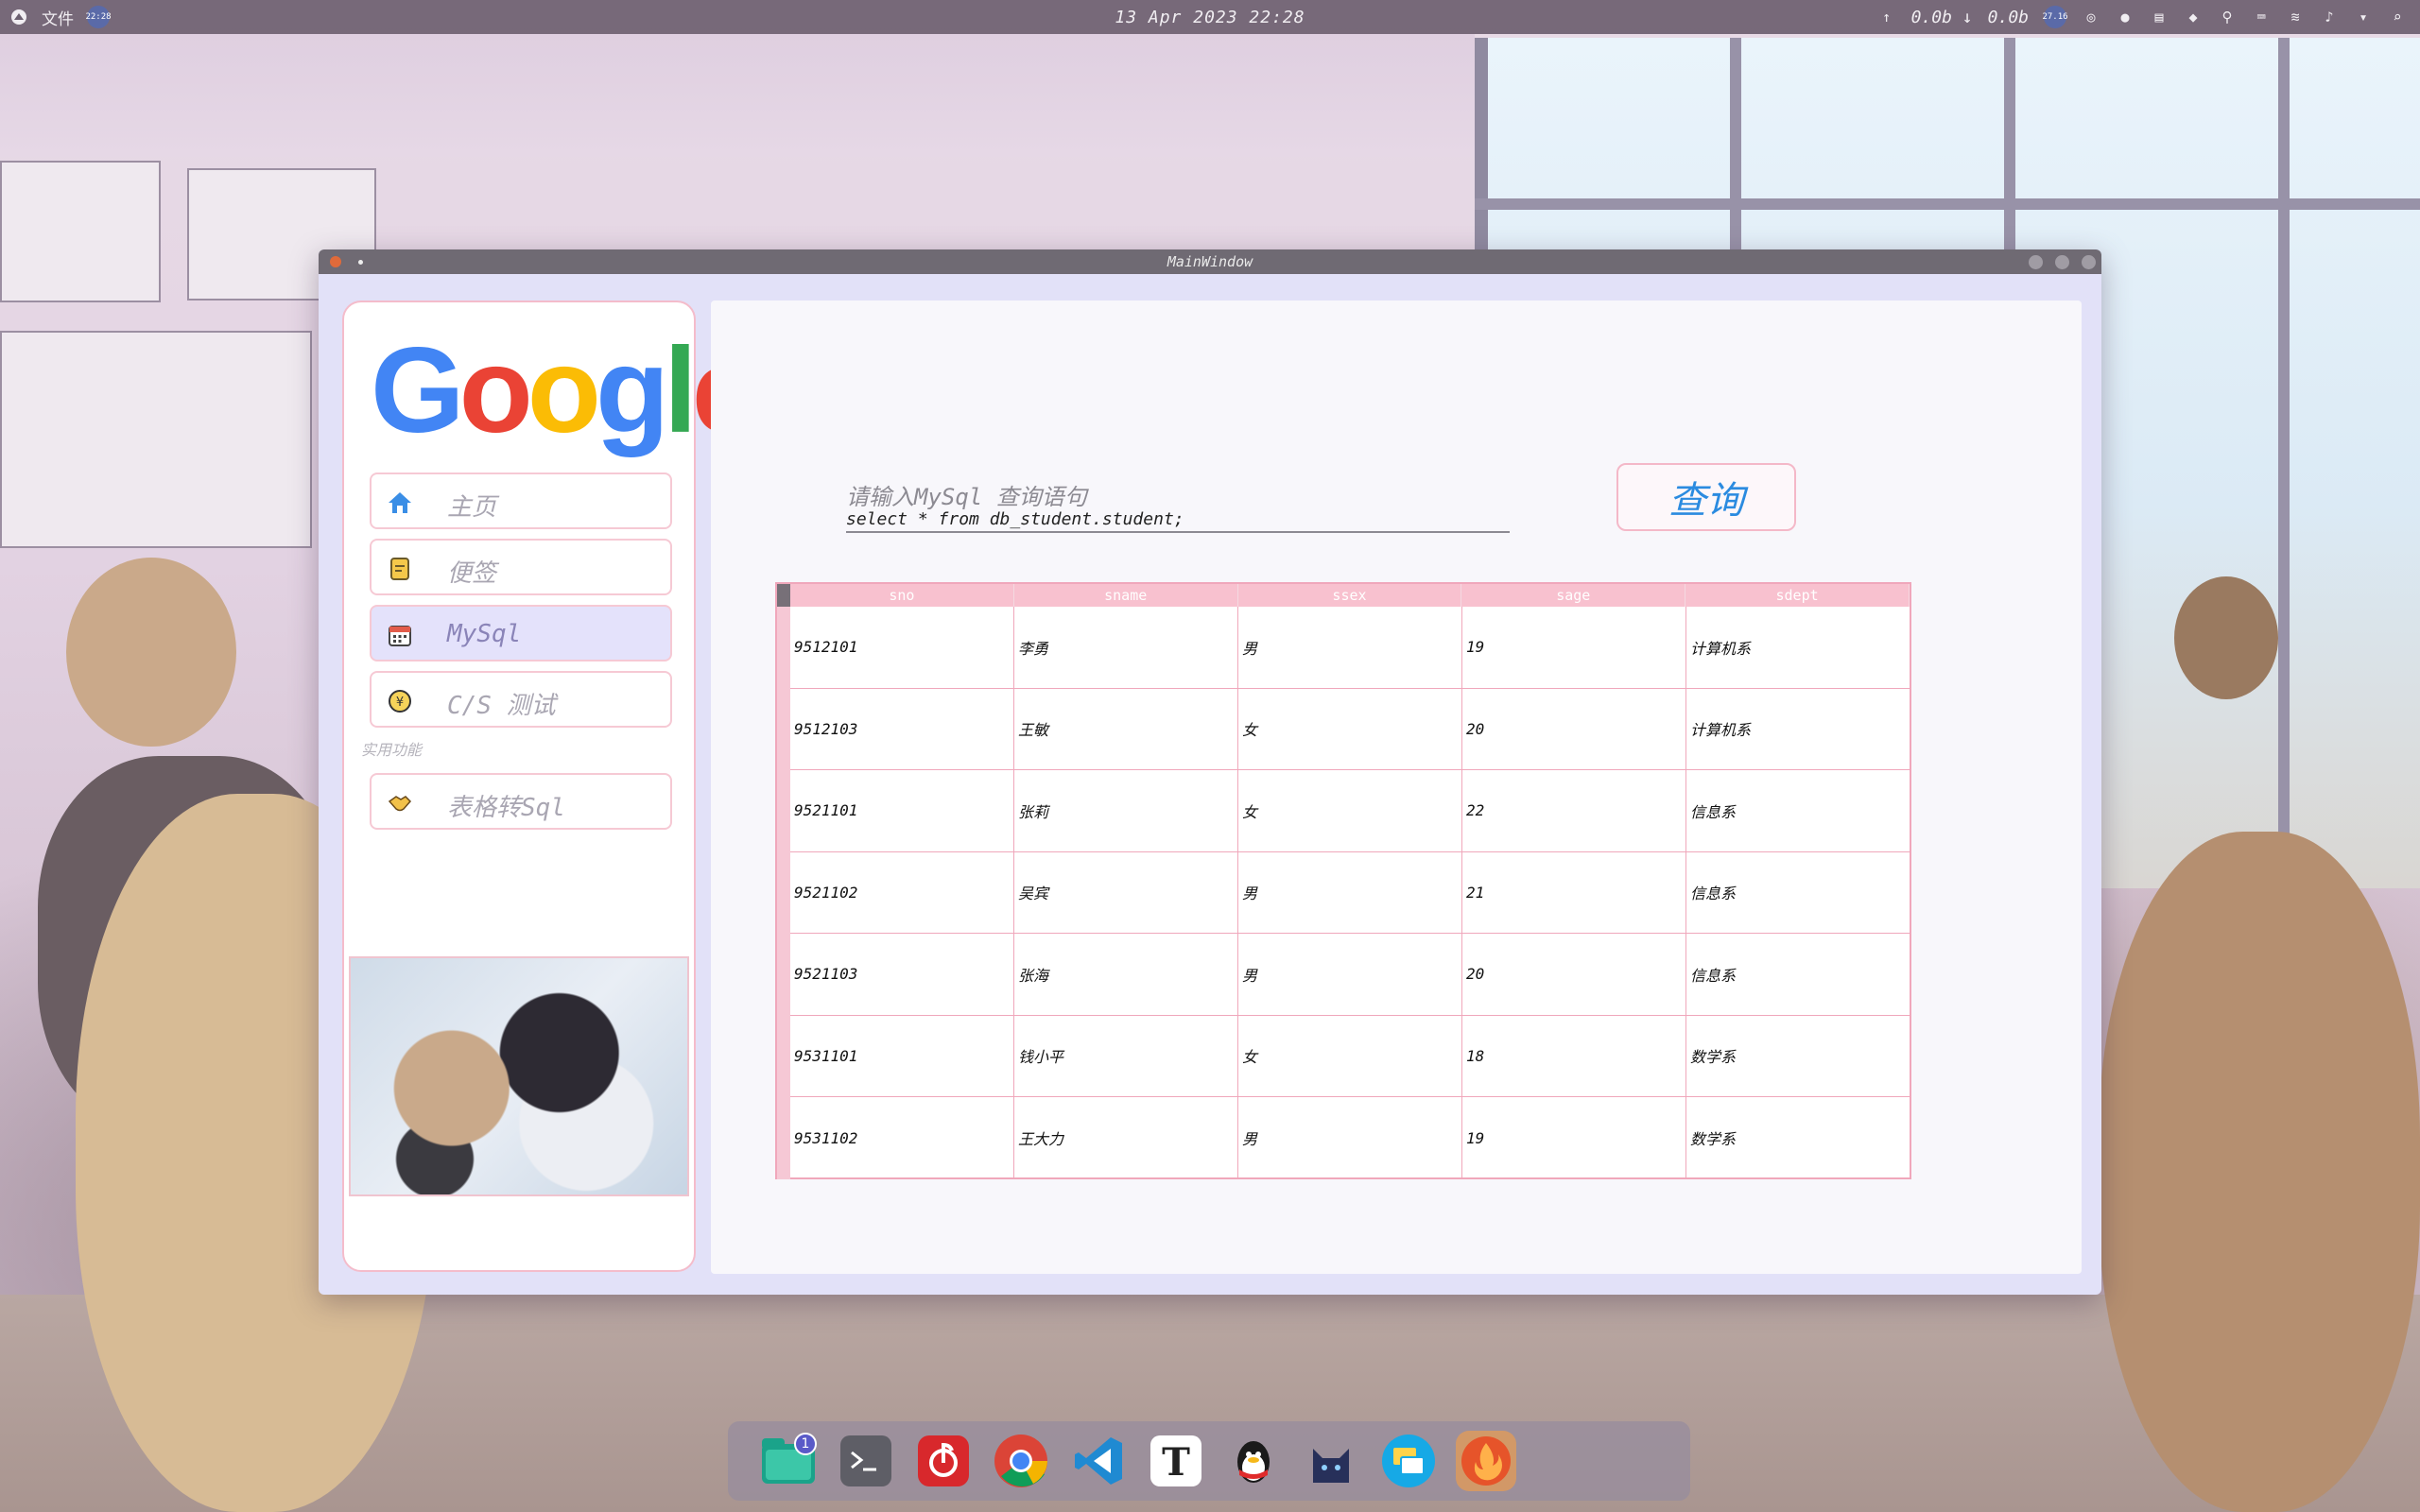 The width and height of the screenshot is (2420, 1512). What do you see at coordinates (1350, 595) in the screenshot?
I see `column-header-ssex: ssex` at bounding box center [1350, 595].